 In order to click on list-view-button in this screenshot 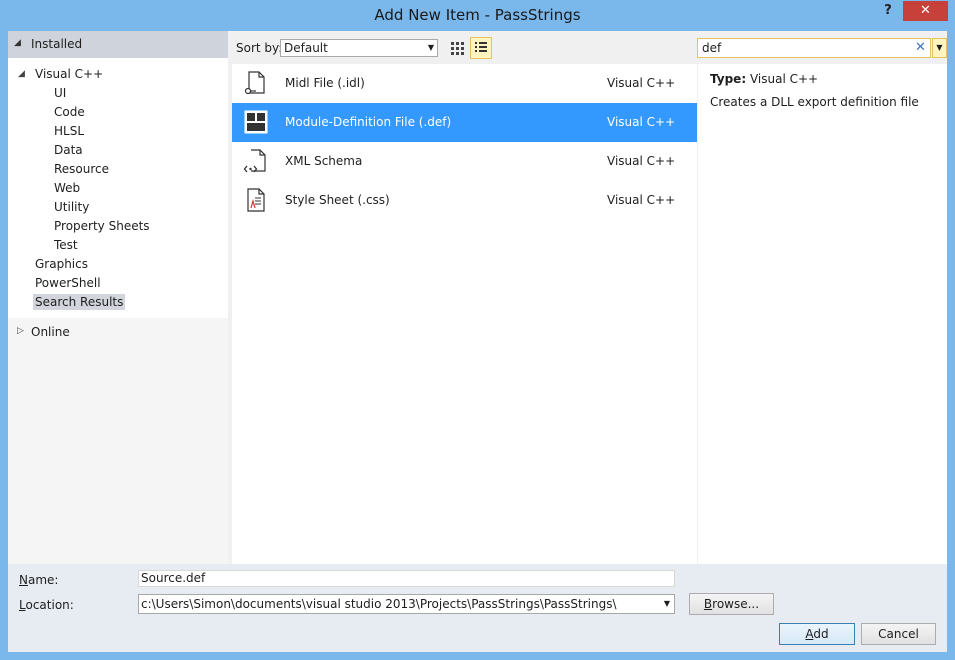, I will do `click(481, 48)`.